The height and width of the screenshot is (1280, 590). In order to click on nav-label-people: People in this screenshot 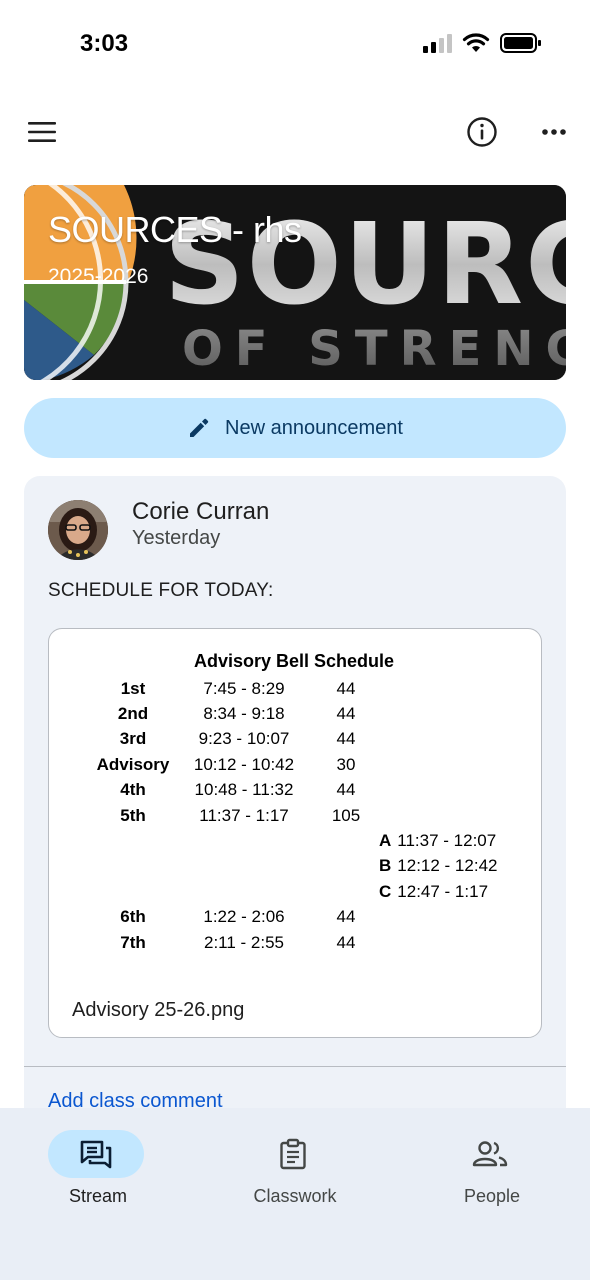, I will do `click(492, 1196)`.